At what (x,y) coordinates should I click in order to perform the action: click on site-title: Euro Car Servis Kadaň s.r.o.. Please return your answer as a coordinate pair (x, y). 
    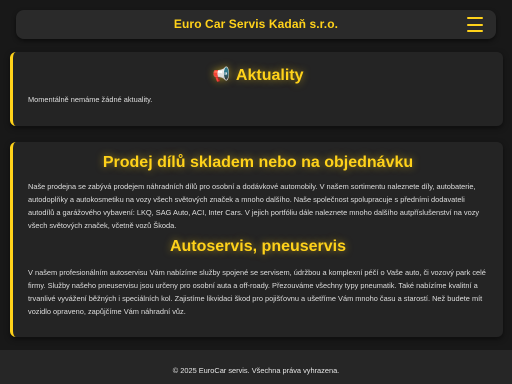
    Looking at the image, I should click on (256, 24).